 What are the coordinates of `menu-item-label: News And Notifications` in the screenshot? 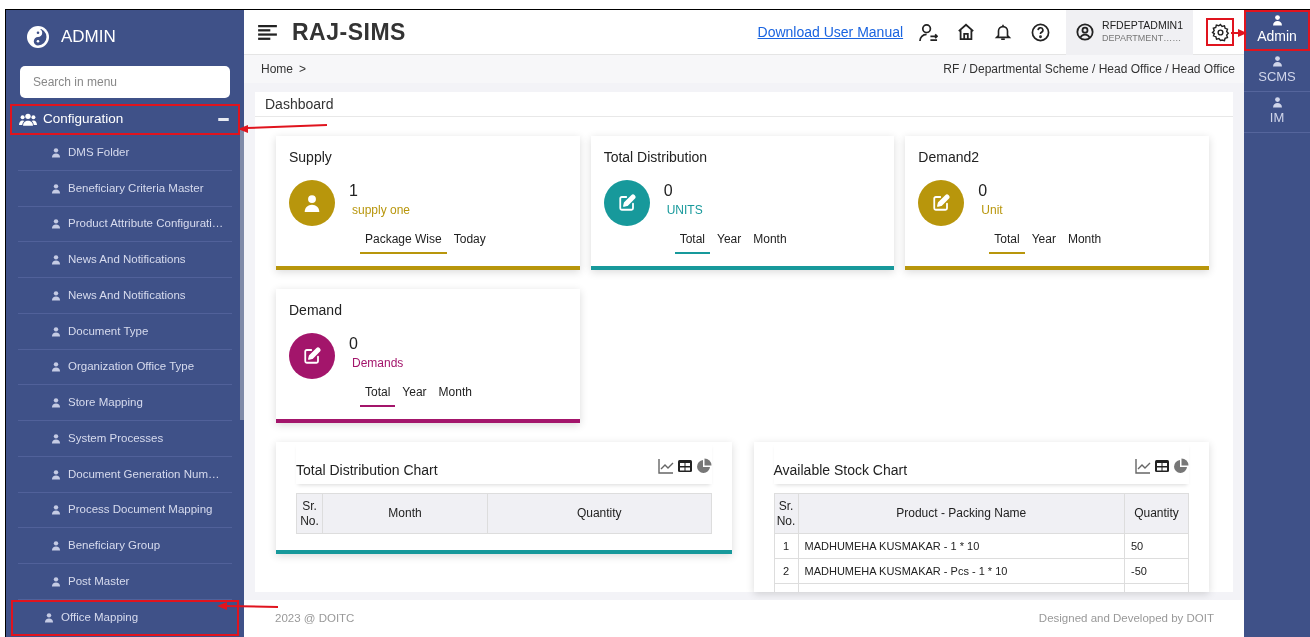 It's located at (127, 295).